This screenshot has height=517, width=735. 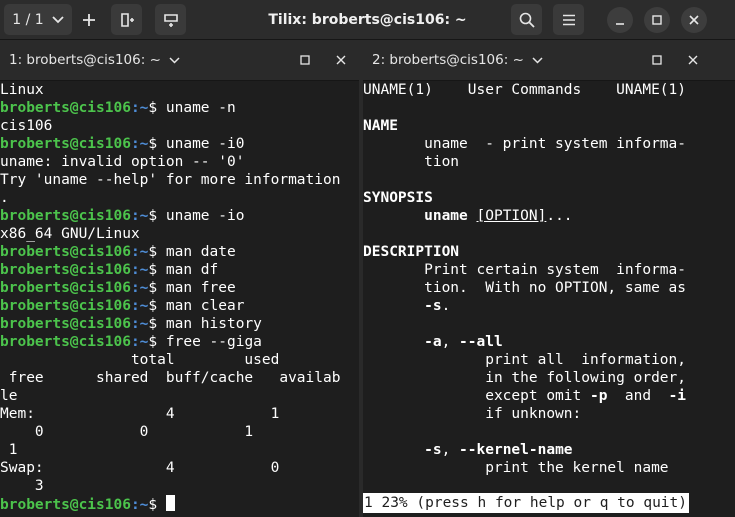 I want to click on prompt-line: broberts@cis106:~$ man df, so click(x=179, y=270).